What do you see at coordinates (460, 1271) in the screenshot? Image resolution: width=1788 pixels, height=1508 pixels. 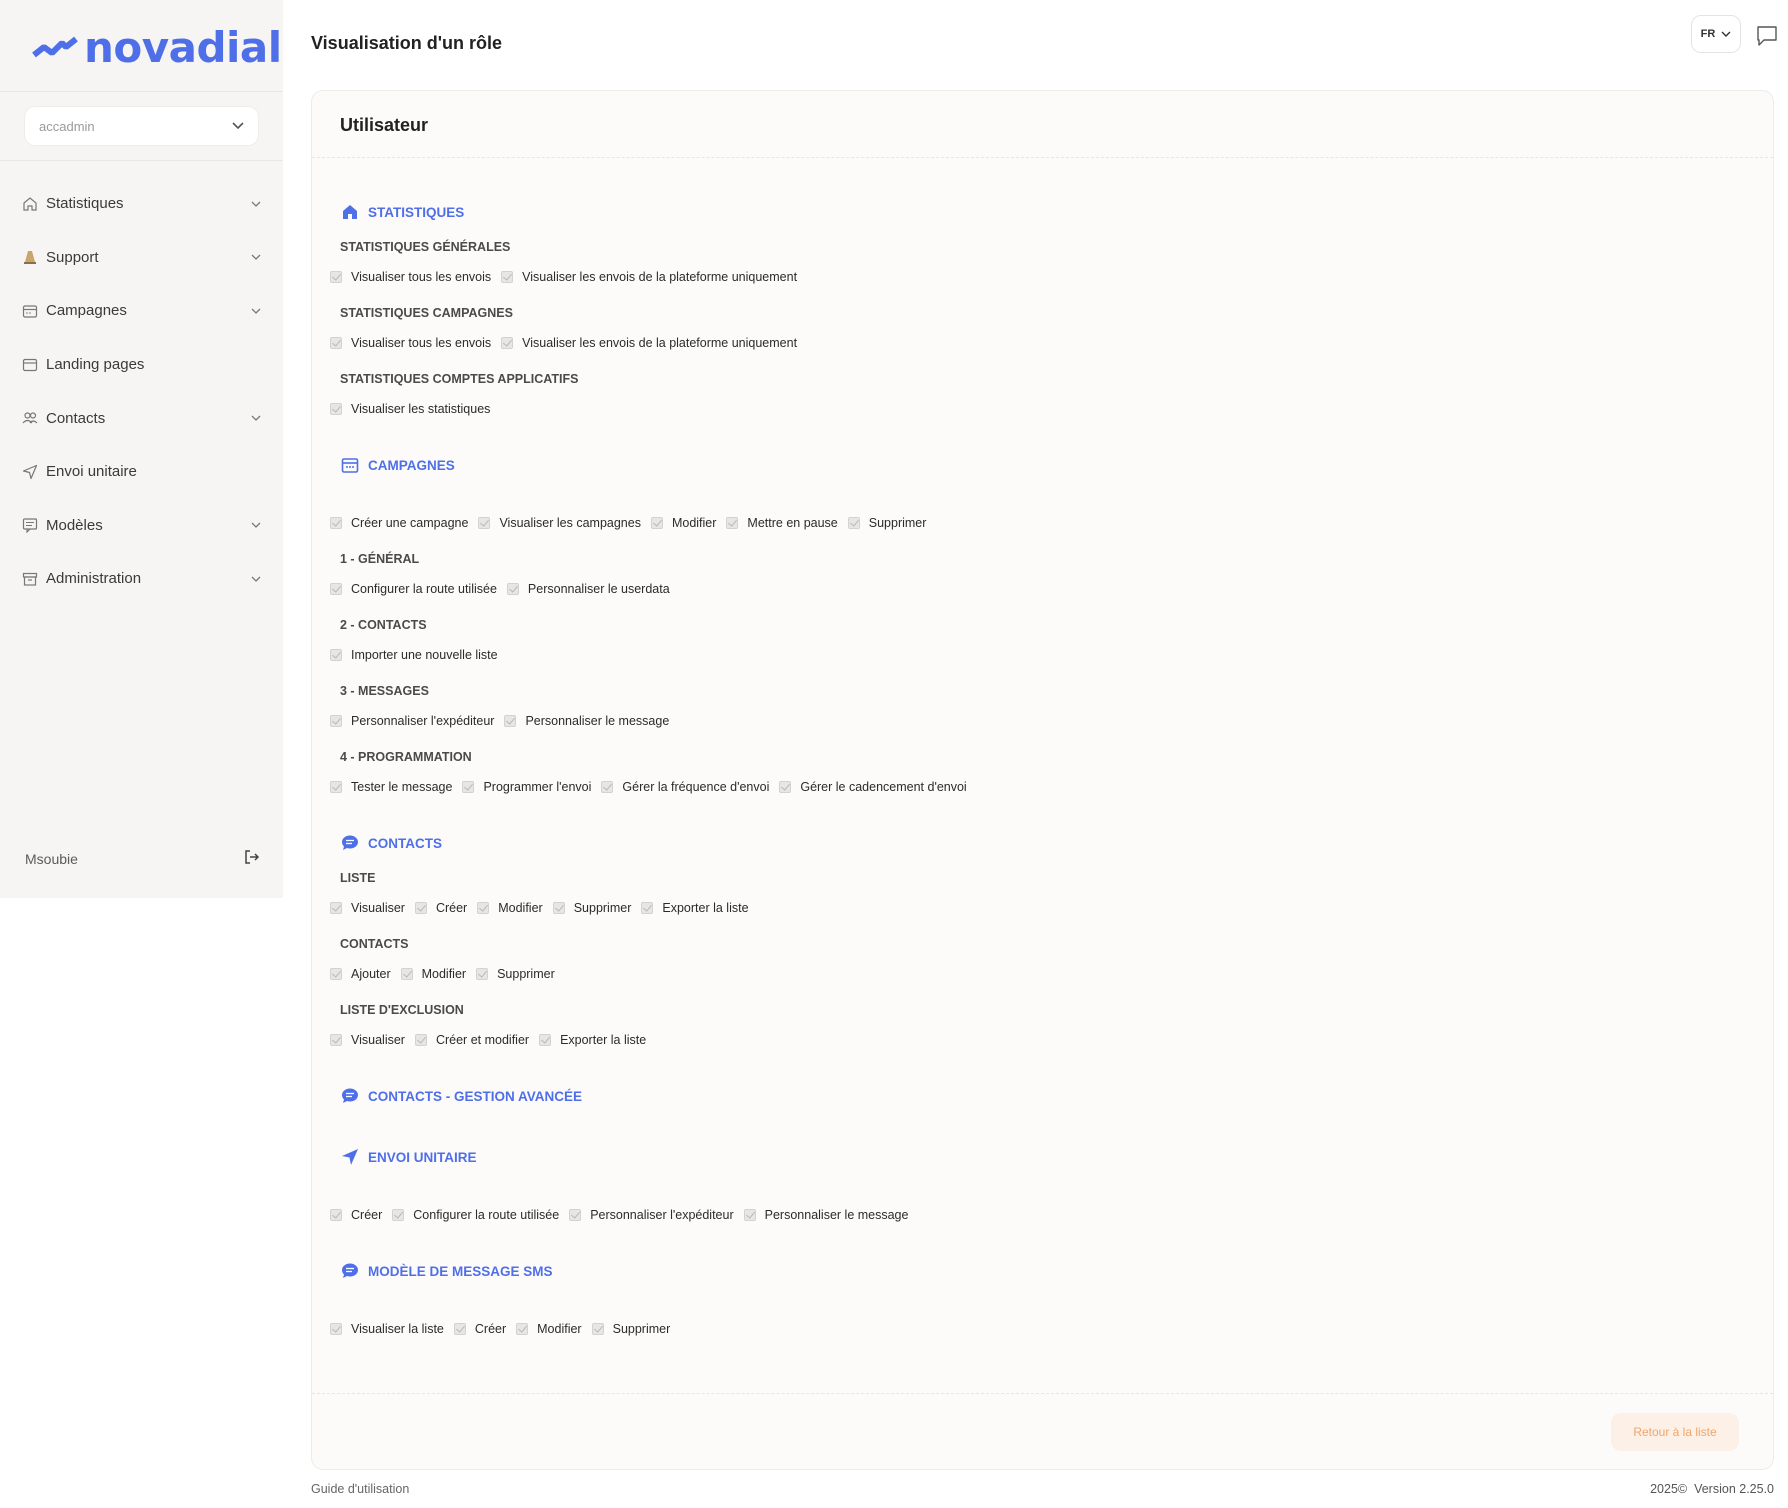 I see `section-title: MODÈLE DE MESSAGE SMS` at bounding box center [460, 1271].